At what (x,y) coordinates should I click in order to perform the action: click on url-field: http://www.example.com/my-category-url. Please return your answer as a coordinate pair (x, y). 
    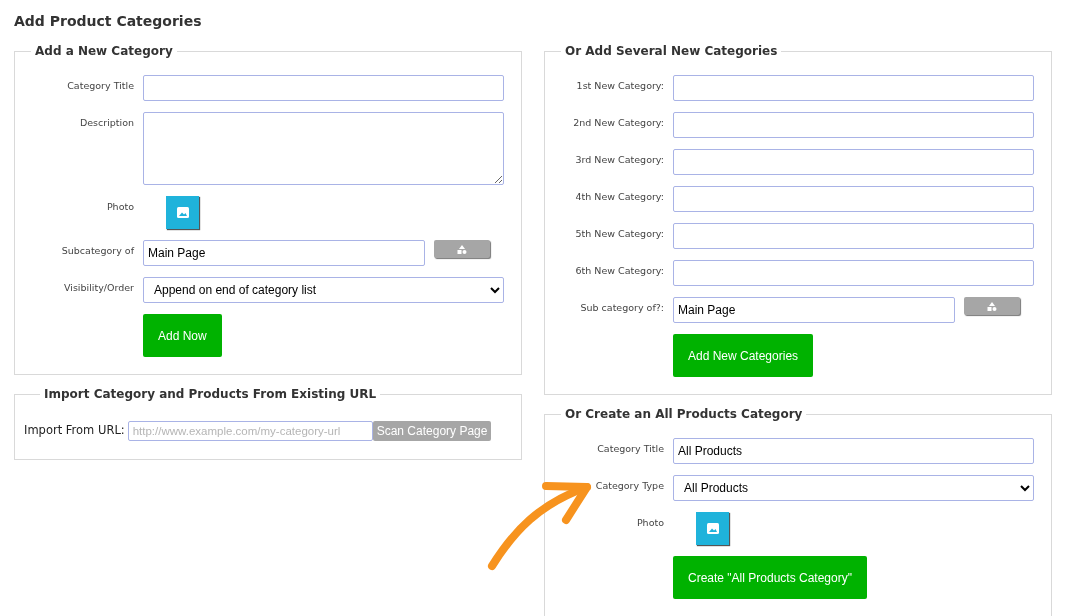
    Looking at the image, I should click on (250, 431).